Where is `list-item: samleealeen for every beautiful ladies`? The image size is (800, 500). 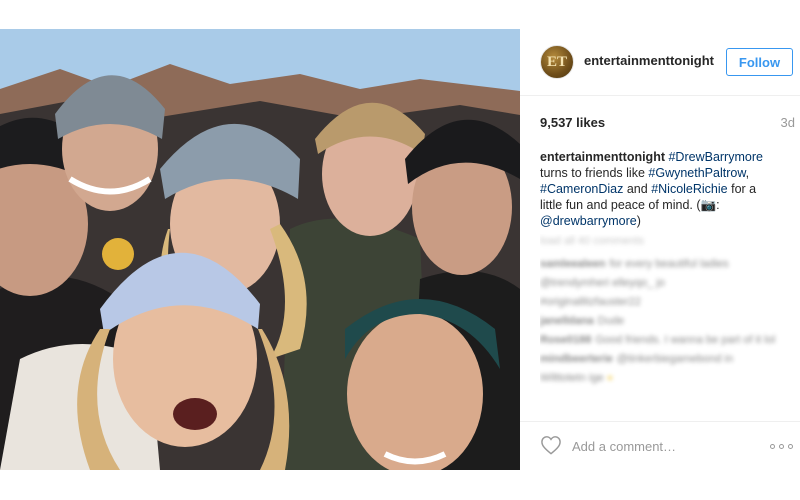
list-item: samleealeen for every beautiful ladies is located at coordinates (665, 264).